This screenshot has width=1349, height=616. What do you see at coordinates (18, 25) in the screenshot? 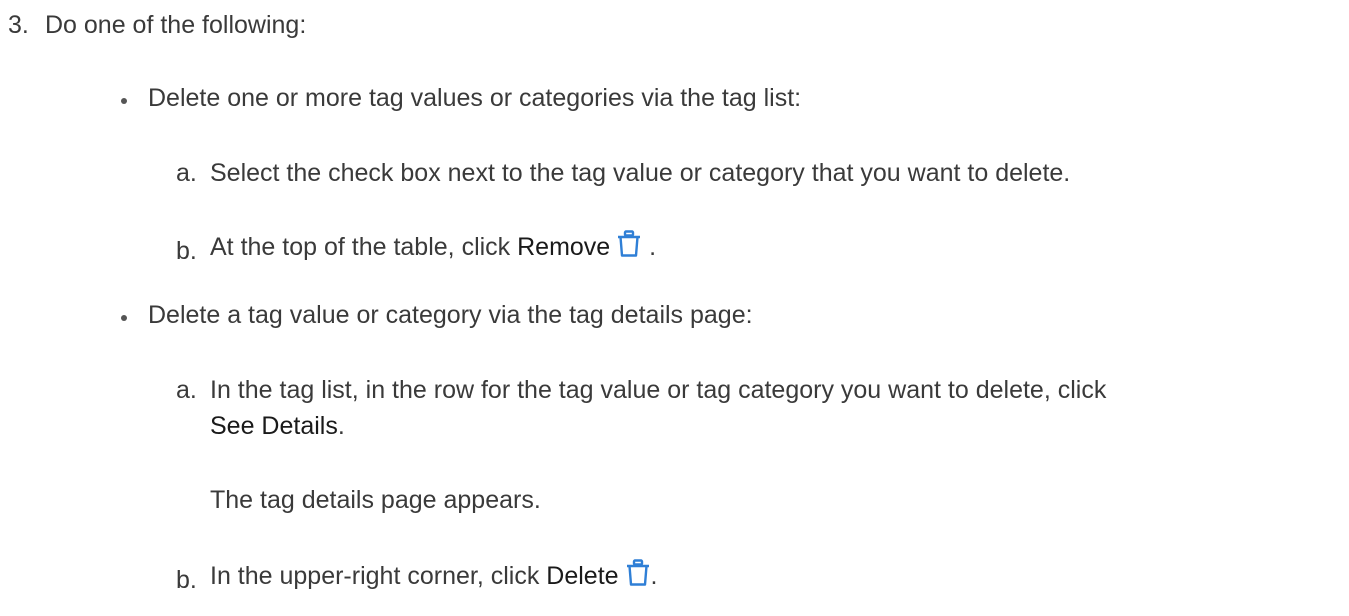
I see `step-number: 3.` at bounding box center [18, 25].